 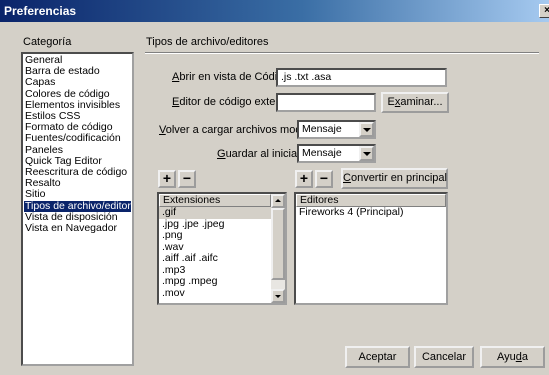 What do you see at coordinates (322, 153) in the screenshot?
I see `save-value: Mensaje` at bounding box center [322, 153].